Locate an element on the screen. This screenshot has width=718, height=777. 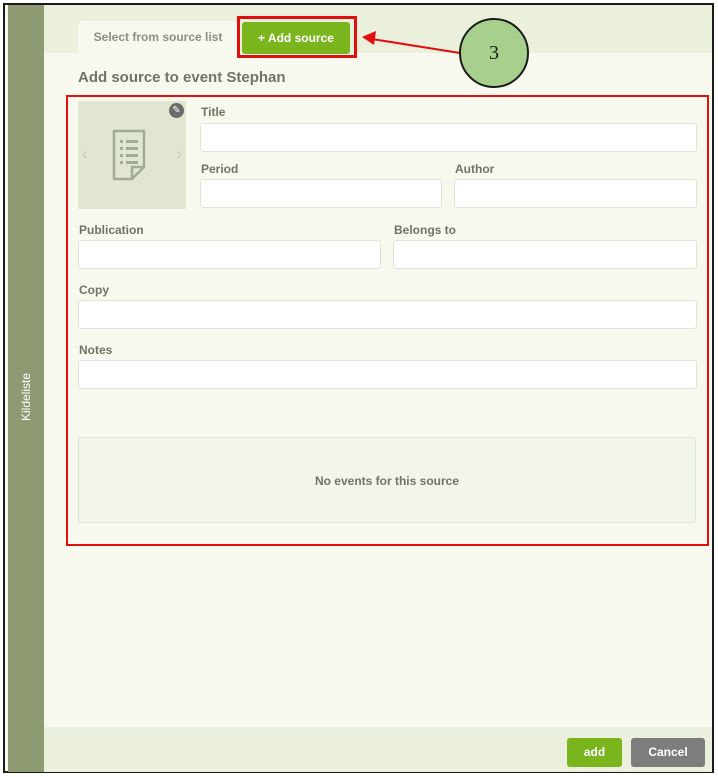
dialog-footer: add Cancel is located at coordinates (378, 749).